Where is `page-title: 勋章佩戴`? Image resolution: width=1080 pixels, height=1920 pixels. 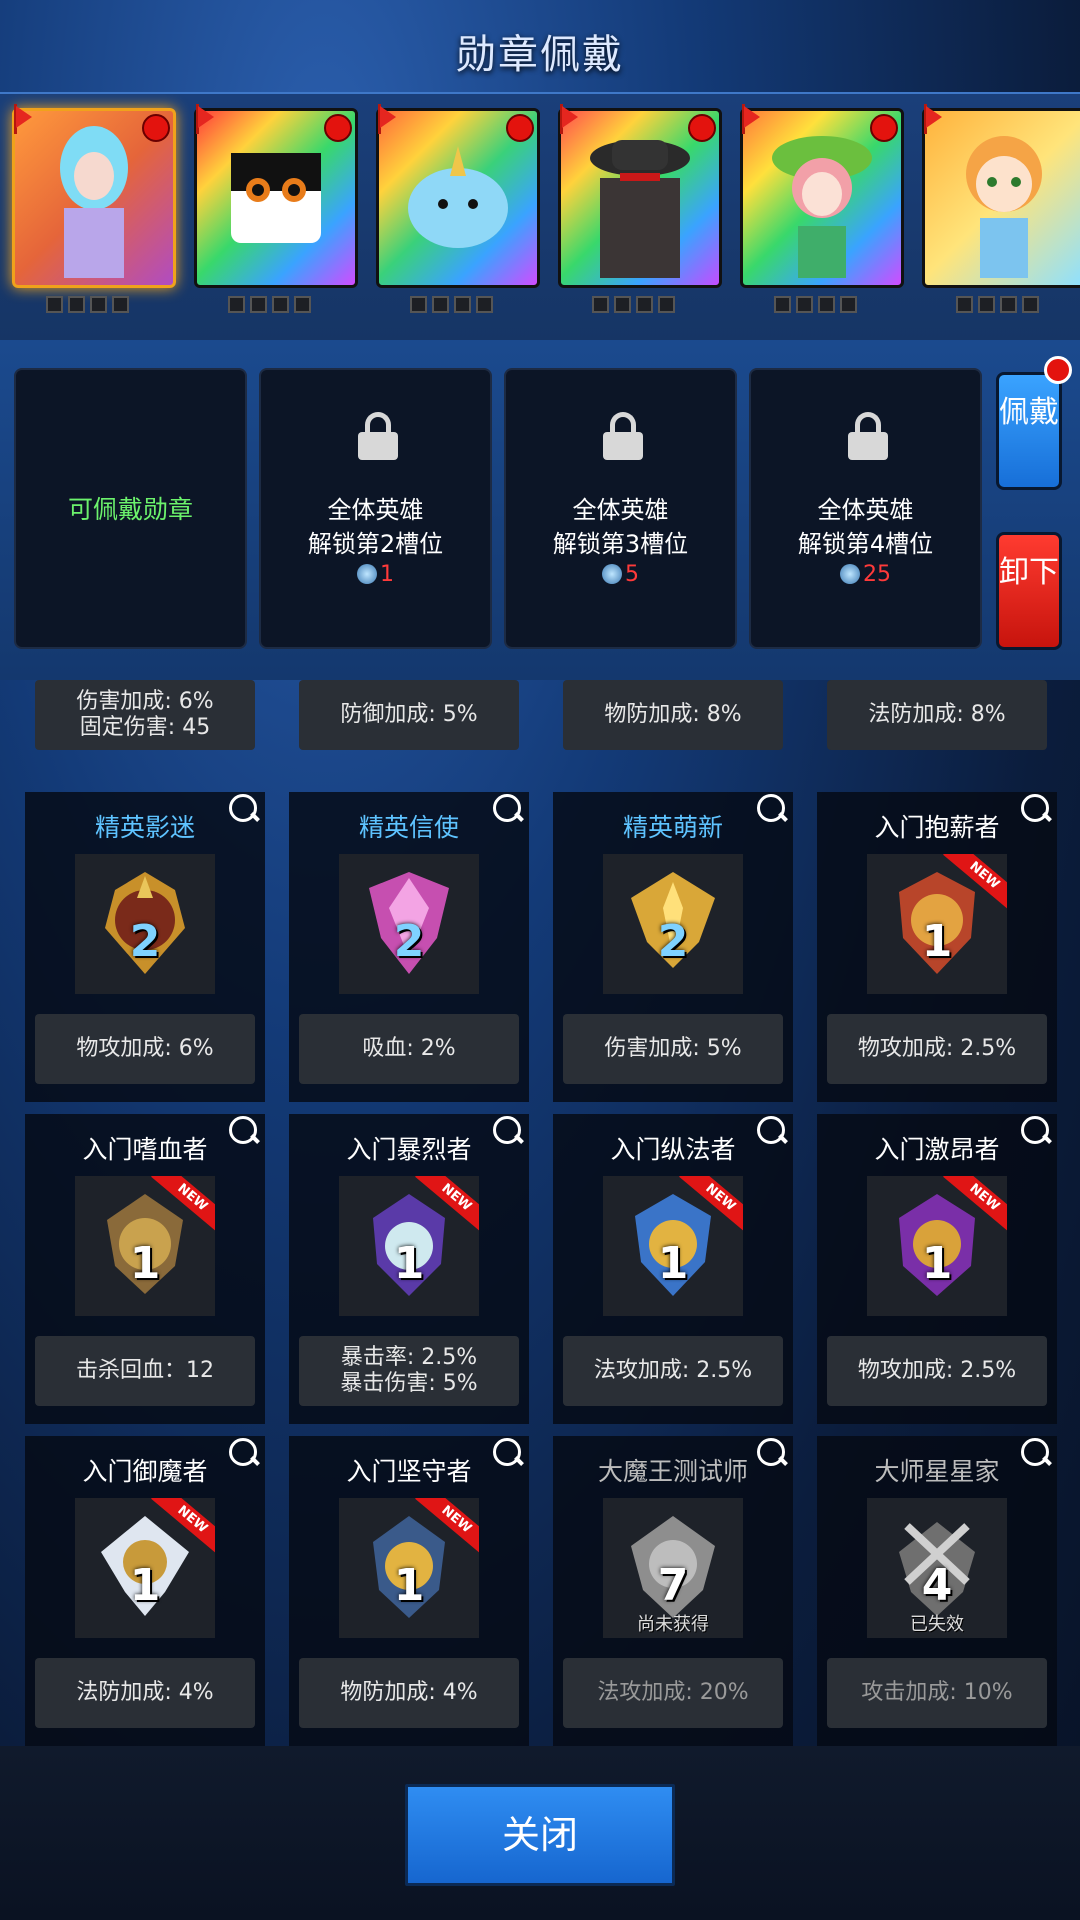 page-title: 勋章佩戴 is located at coordinates (540, 55).